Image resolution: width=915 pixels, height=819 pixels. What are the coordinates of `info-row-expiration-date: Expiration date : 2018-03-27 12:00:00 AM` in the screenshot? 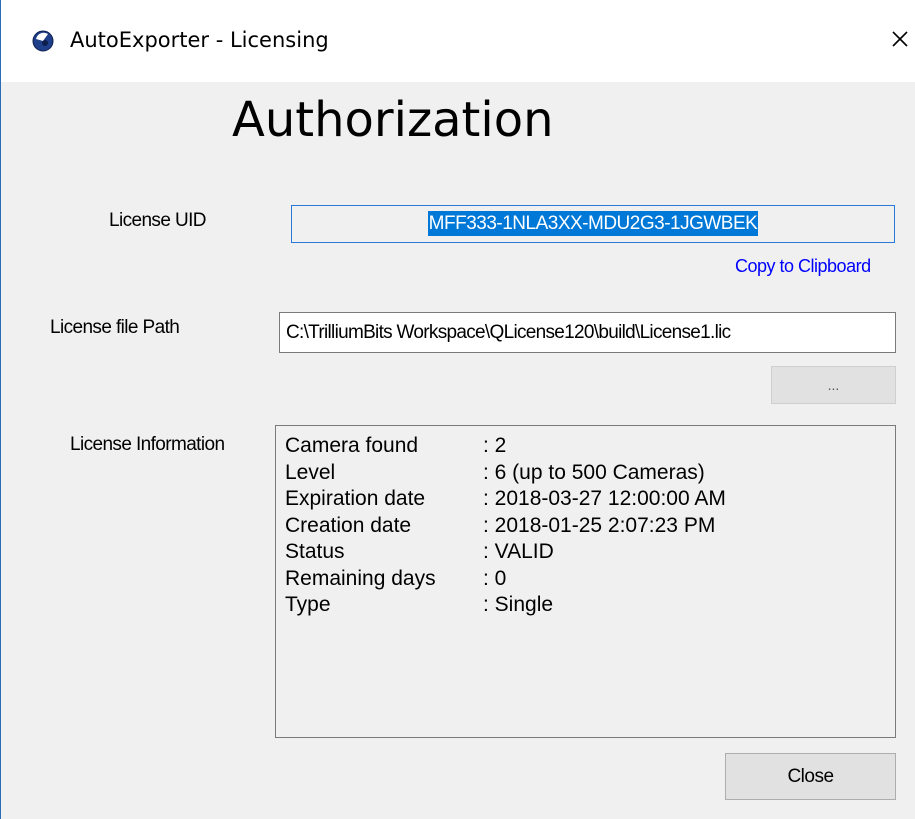 It's located at (590, 500).